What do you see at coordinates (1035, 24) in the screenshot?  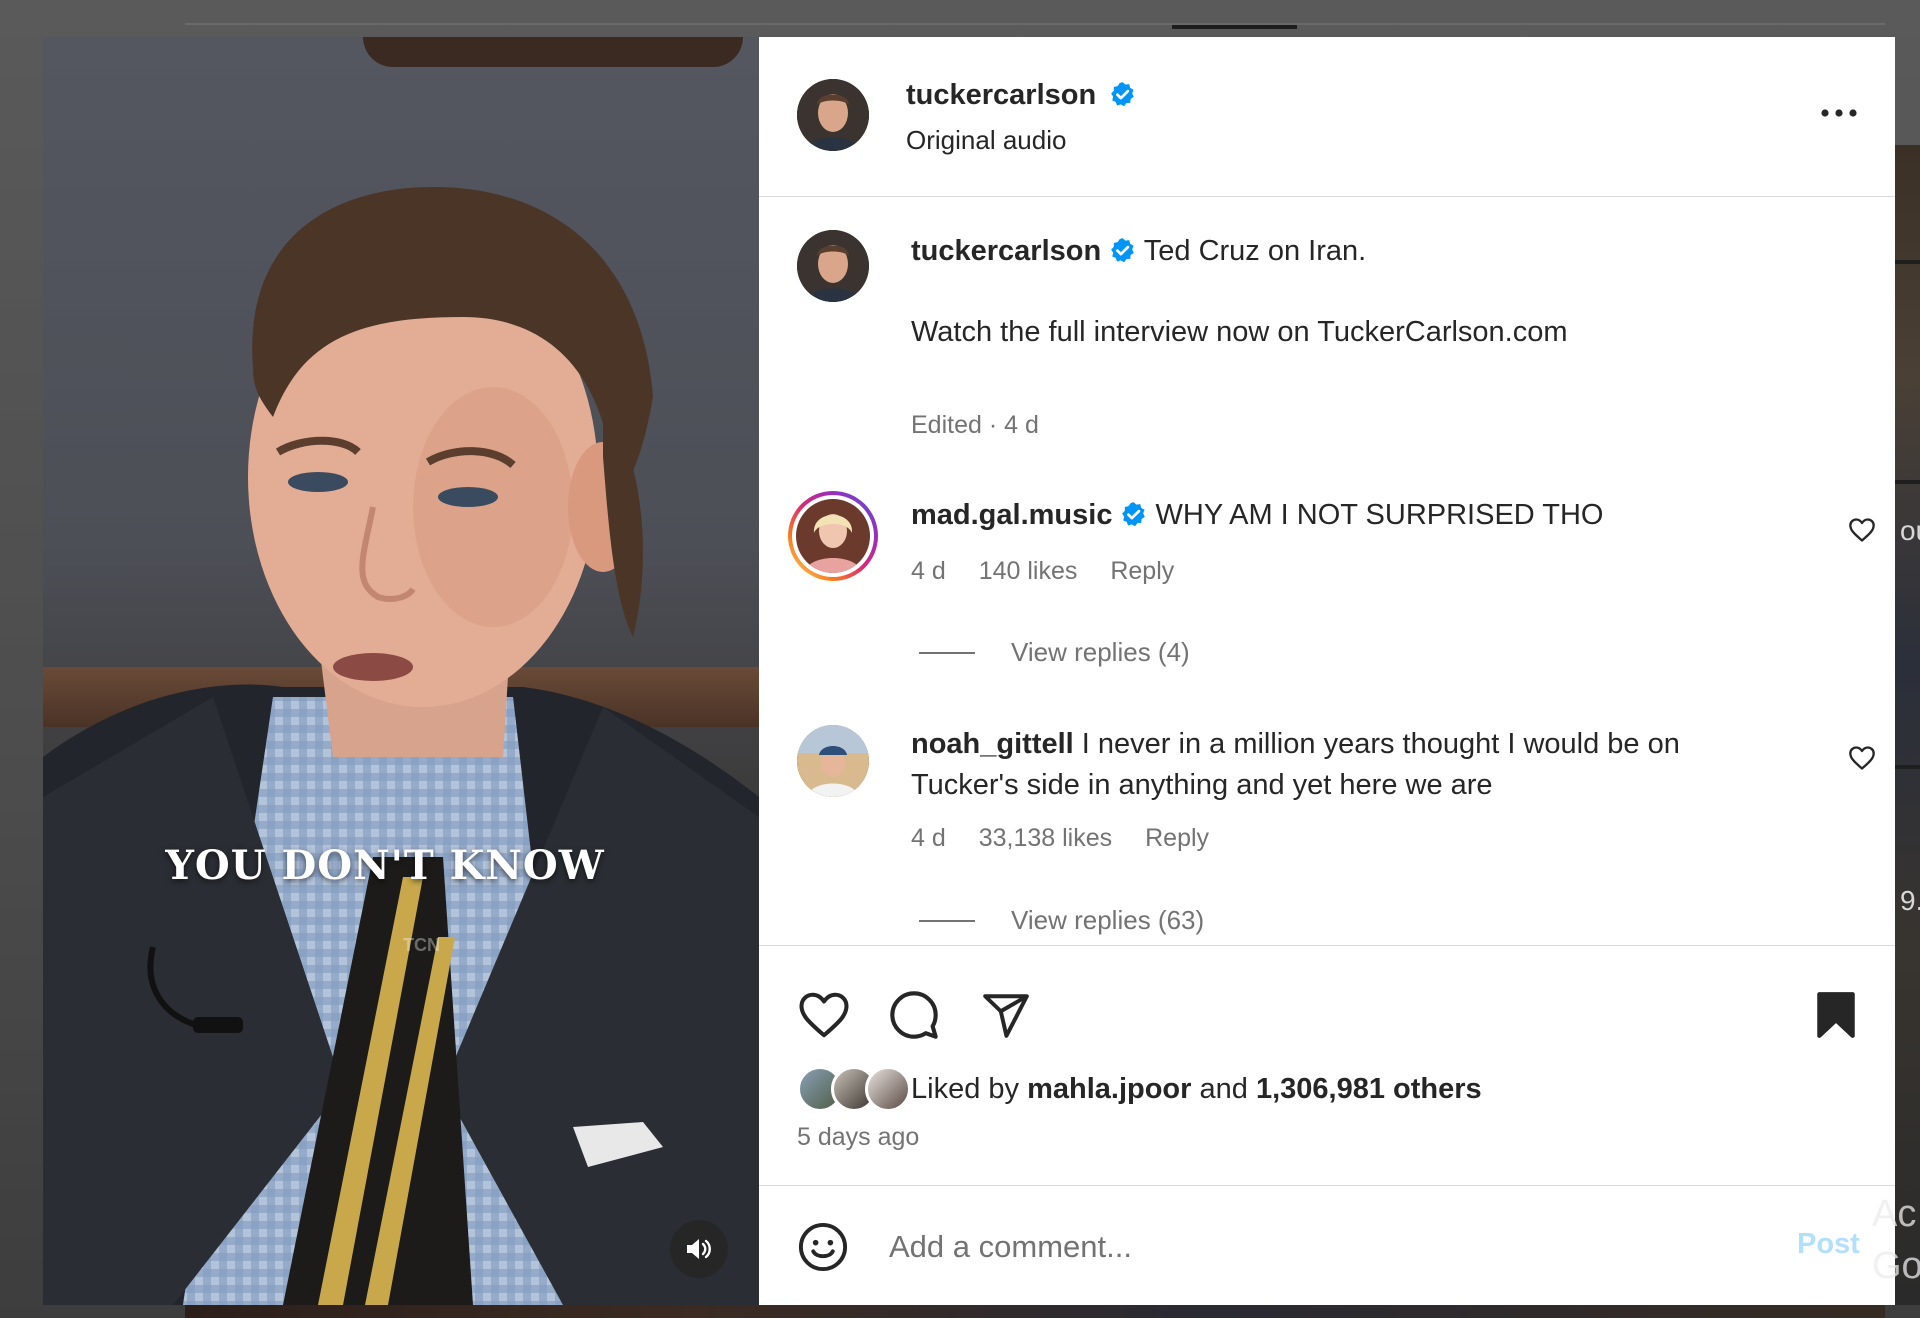 I see `background-tab-strip` at bounding box center [1035, 24].